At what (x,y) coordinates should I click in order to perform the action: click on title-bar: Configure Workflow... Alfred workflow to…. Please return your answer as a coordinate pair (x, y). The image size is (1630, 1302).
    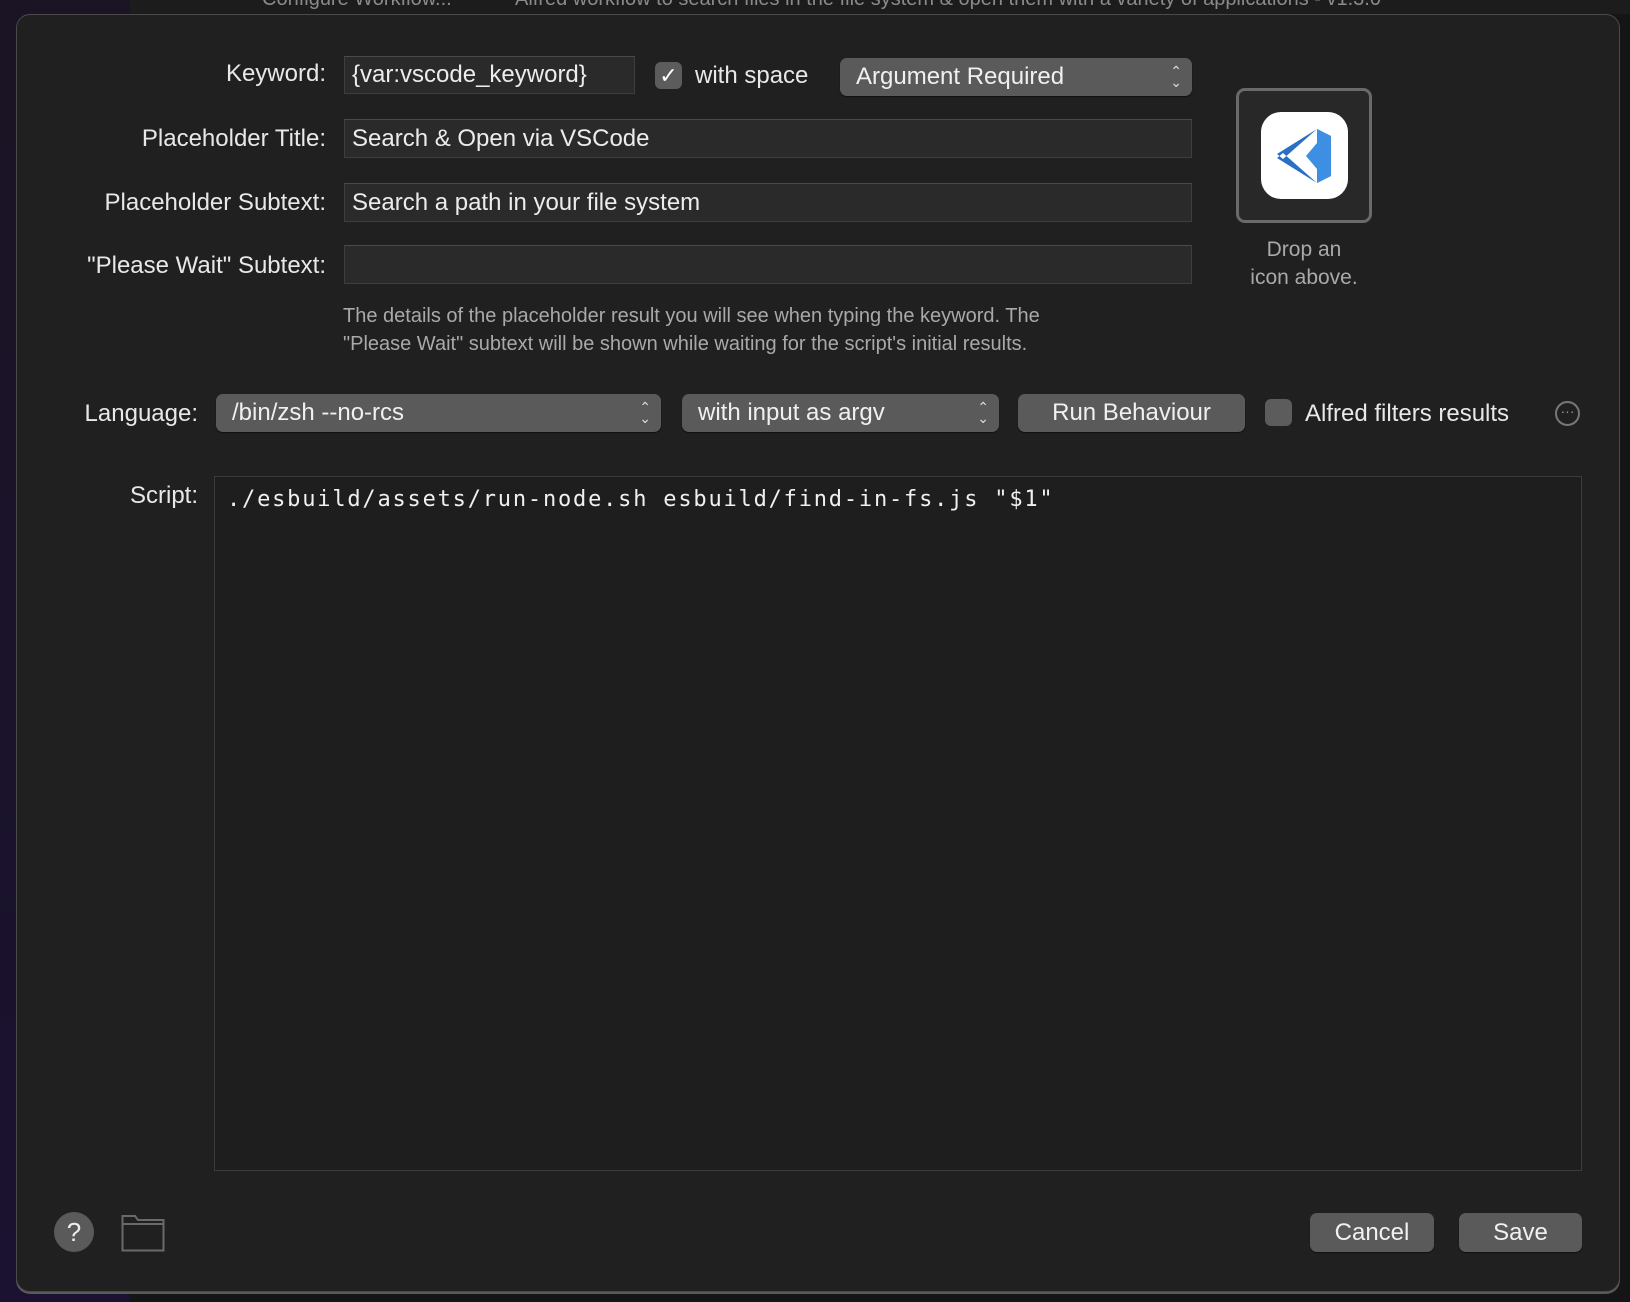
    Looking at the image, I should click on (880, 7).